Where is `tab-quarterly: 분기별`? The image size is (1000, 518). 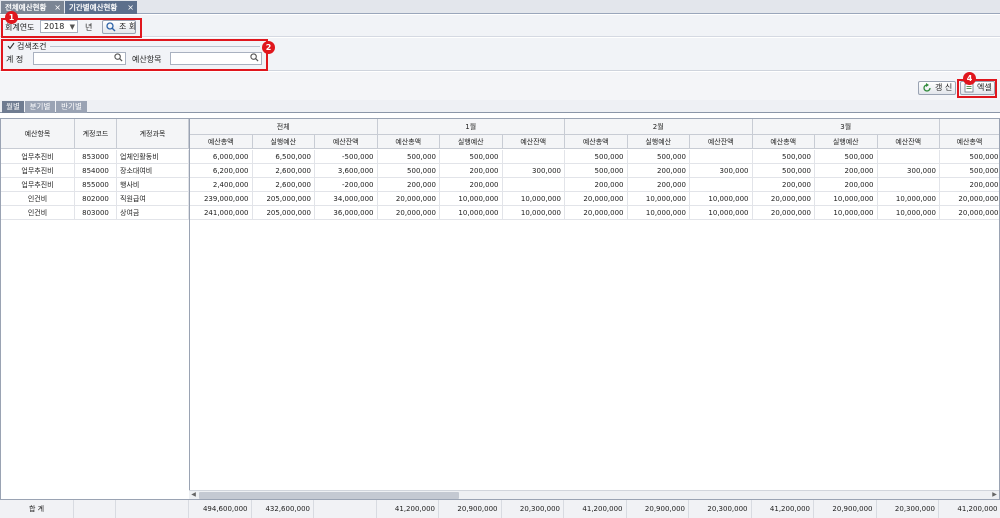
tab-quarterly: 분기별 is located at coordinates (40, 107).